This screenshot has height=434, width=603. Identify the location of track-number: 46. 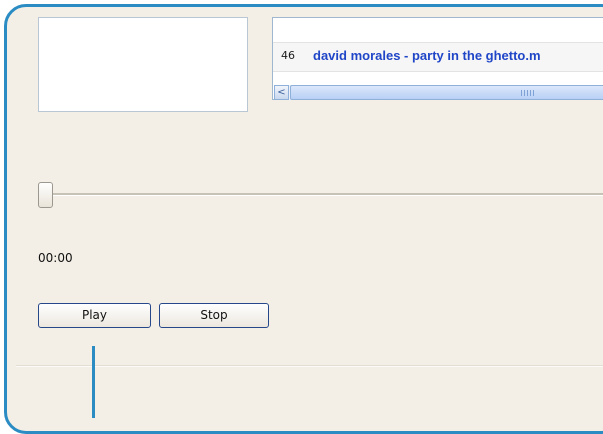
(288, 55).